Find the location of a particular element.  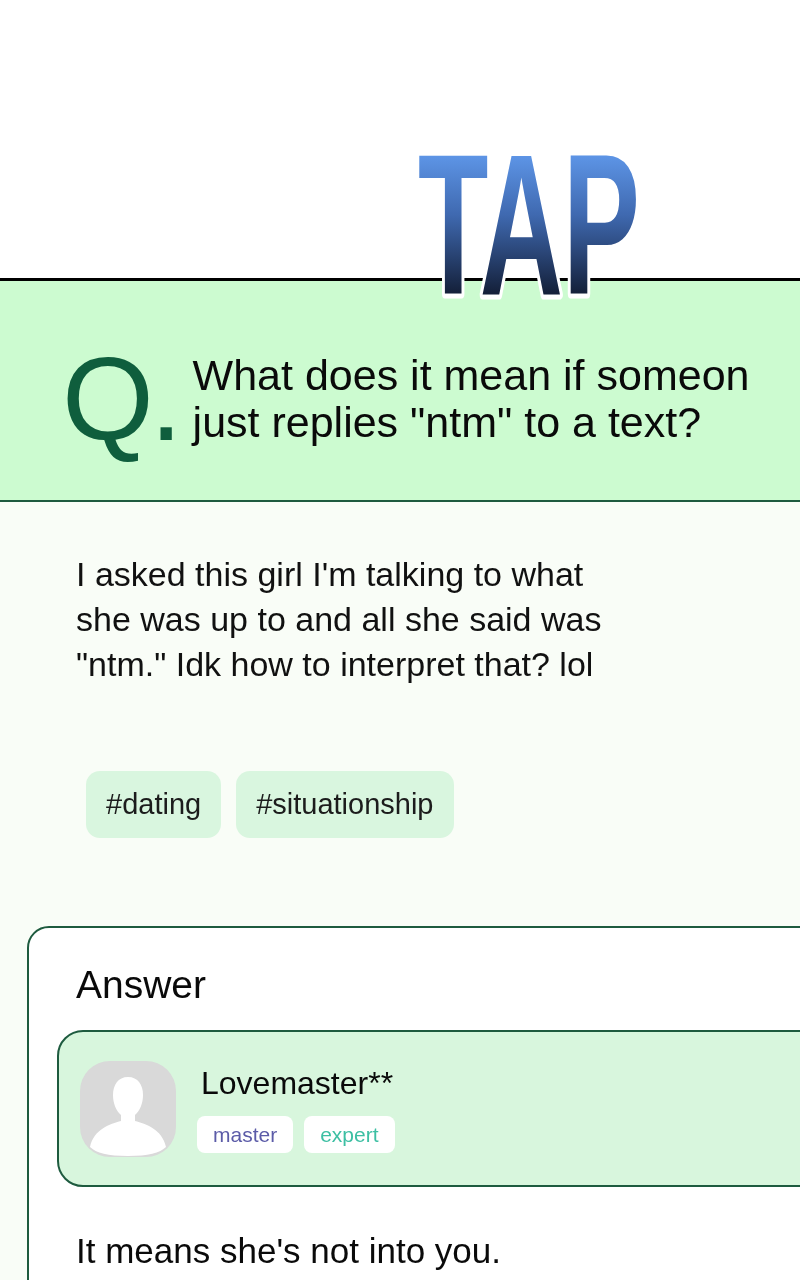

author-name: Lovemaster** is located at coordinates (298, 1083).